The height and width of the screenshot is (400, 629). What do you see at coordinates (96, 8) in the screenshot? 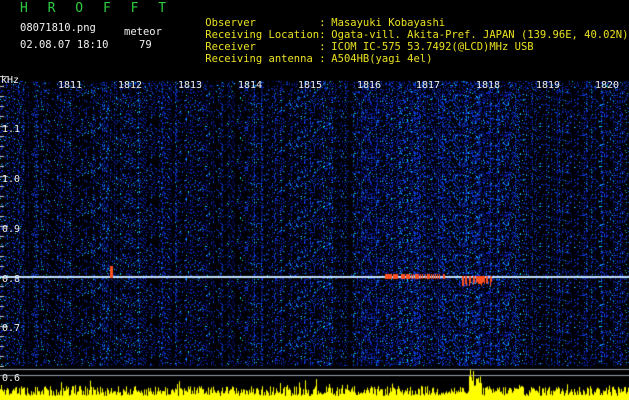
I see `app-brand: H R O F F T` at bounding box center [96, 8].